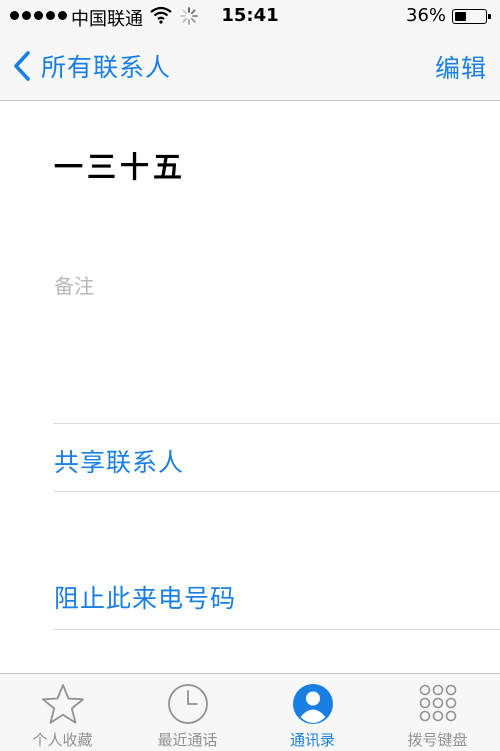  I want to click on tab-label: 最近通话, so click(187, 740).